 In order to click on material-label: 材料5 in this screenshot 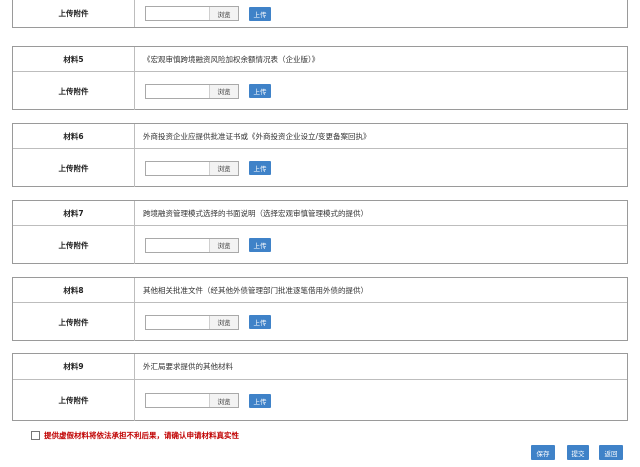, I will do `click(74, 59)`.